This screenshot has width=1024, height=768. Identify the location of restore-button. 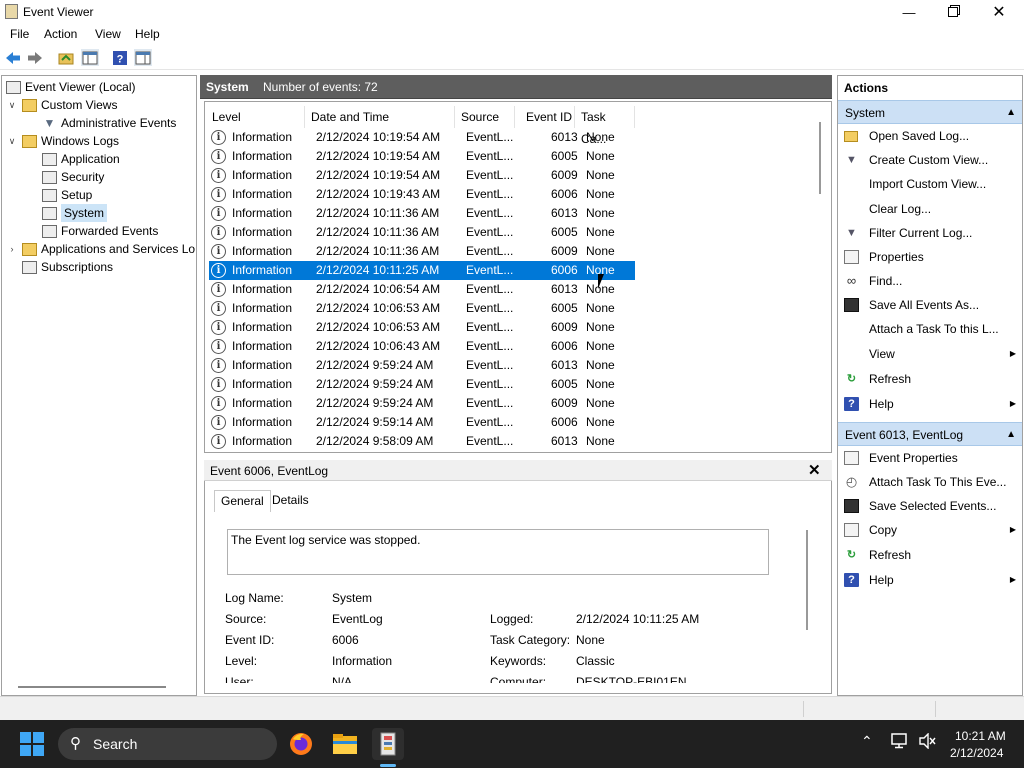
(953, 12).